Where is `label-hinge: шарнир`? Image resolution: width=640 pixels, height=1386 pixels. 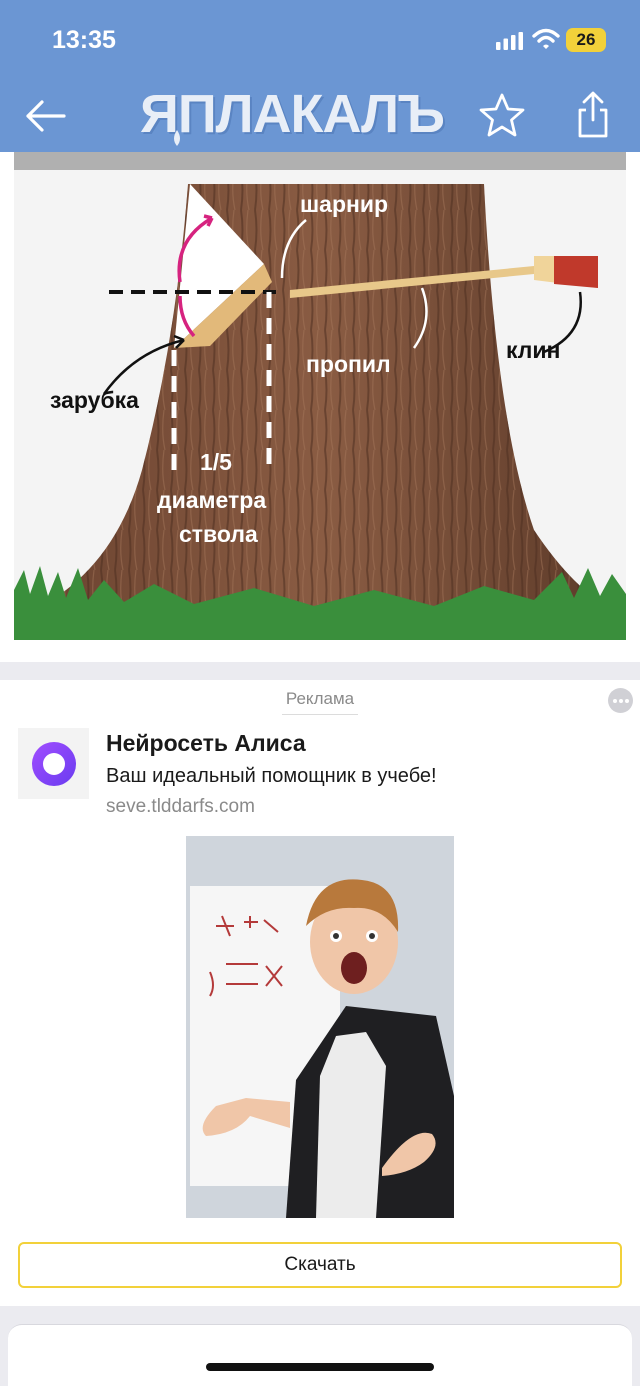
label-hinge: шарнир is located at coordinates (344, 204).